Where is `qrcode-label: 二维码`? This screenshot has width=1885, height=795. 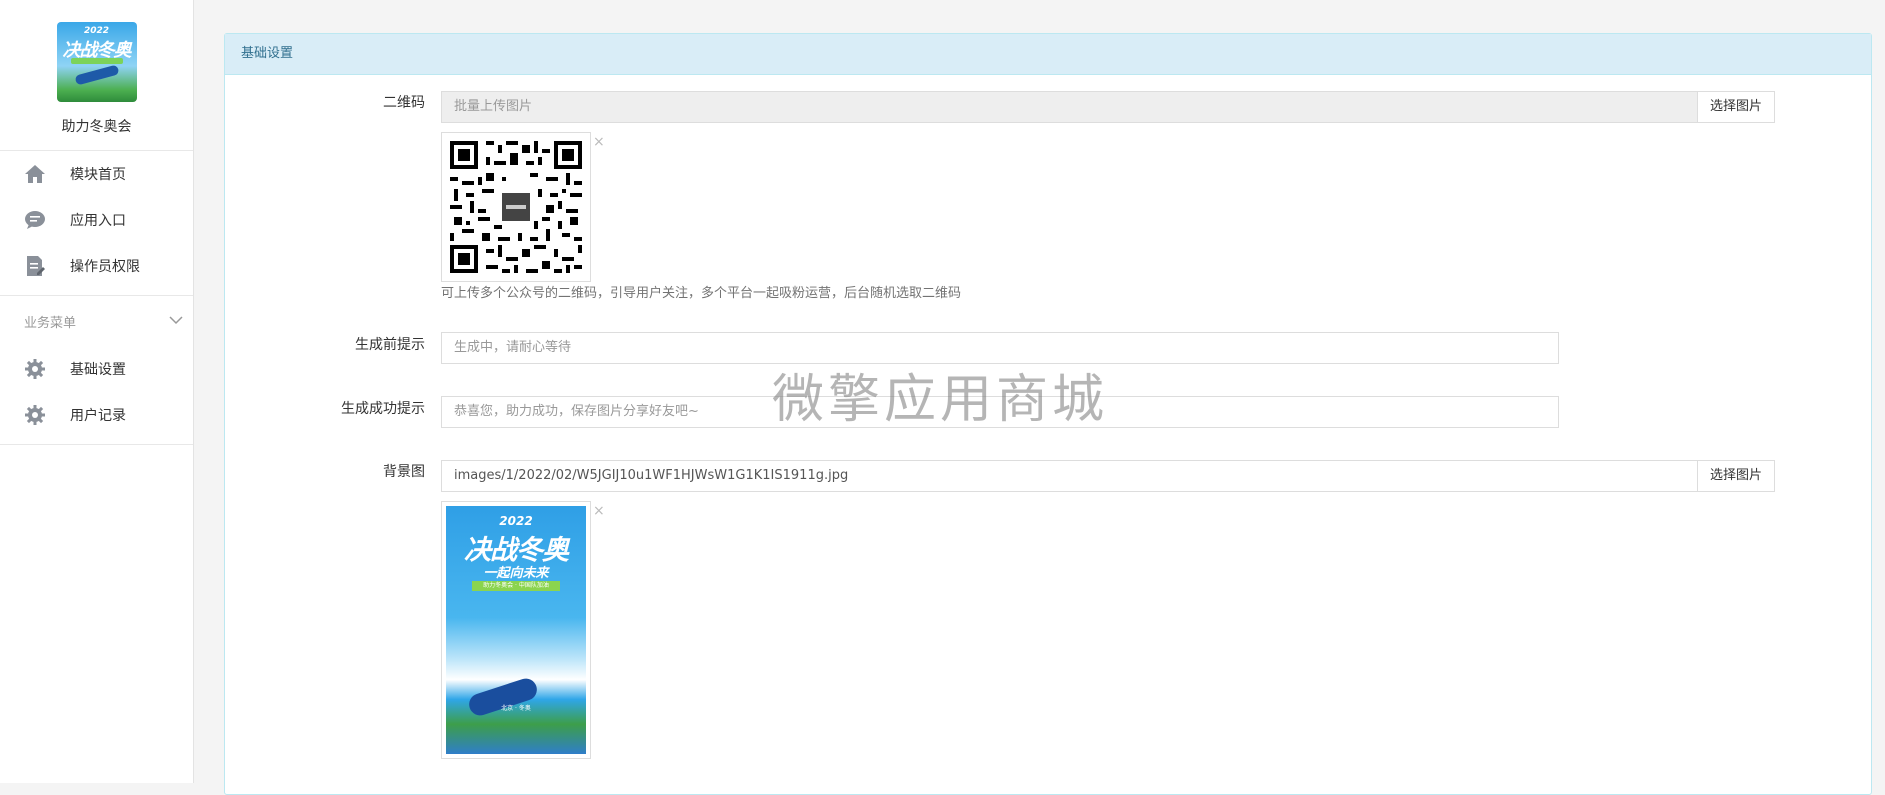
qrcode-label: 二维码 is located at coordinates (404, 103).